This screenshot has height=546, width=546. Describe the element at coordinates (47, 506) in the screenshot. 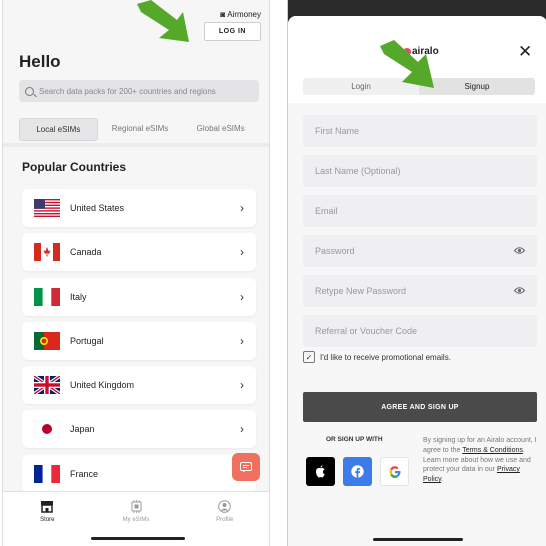

I see `store-icon` at that location.